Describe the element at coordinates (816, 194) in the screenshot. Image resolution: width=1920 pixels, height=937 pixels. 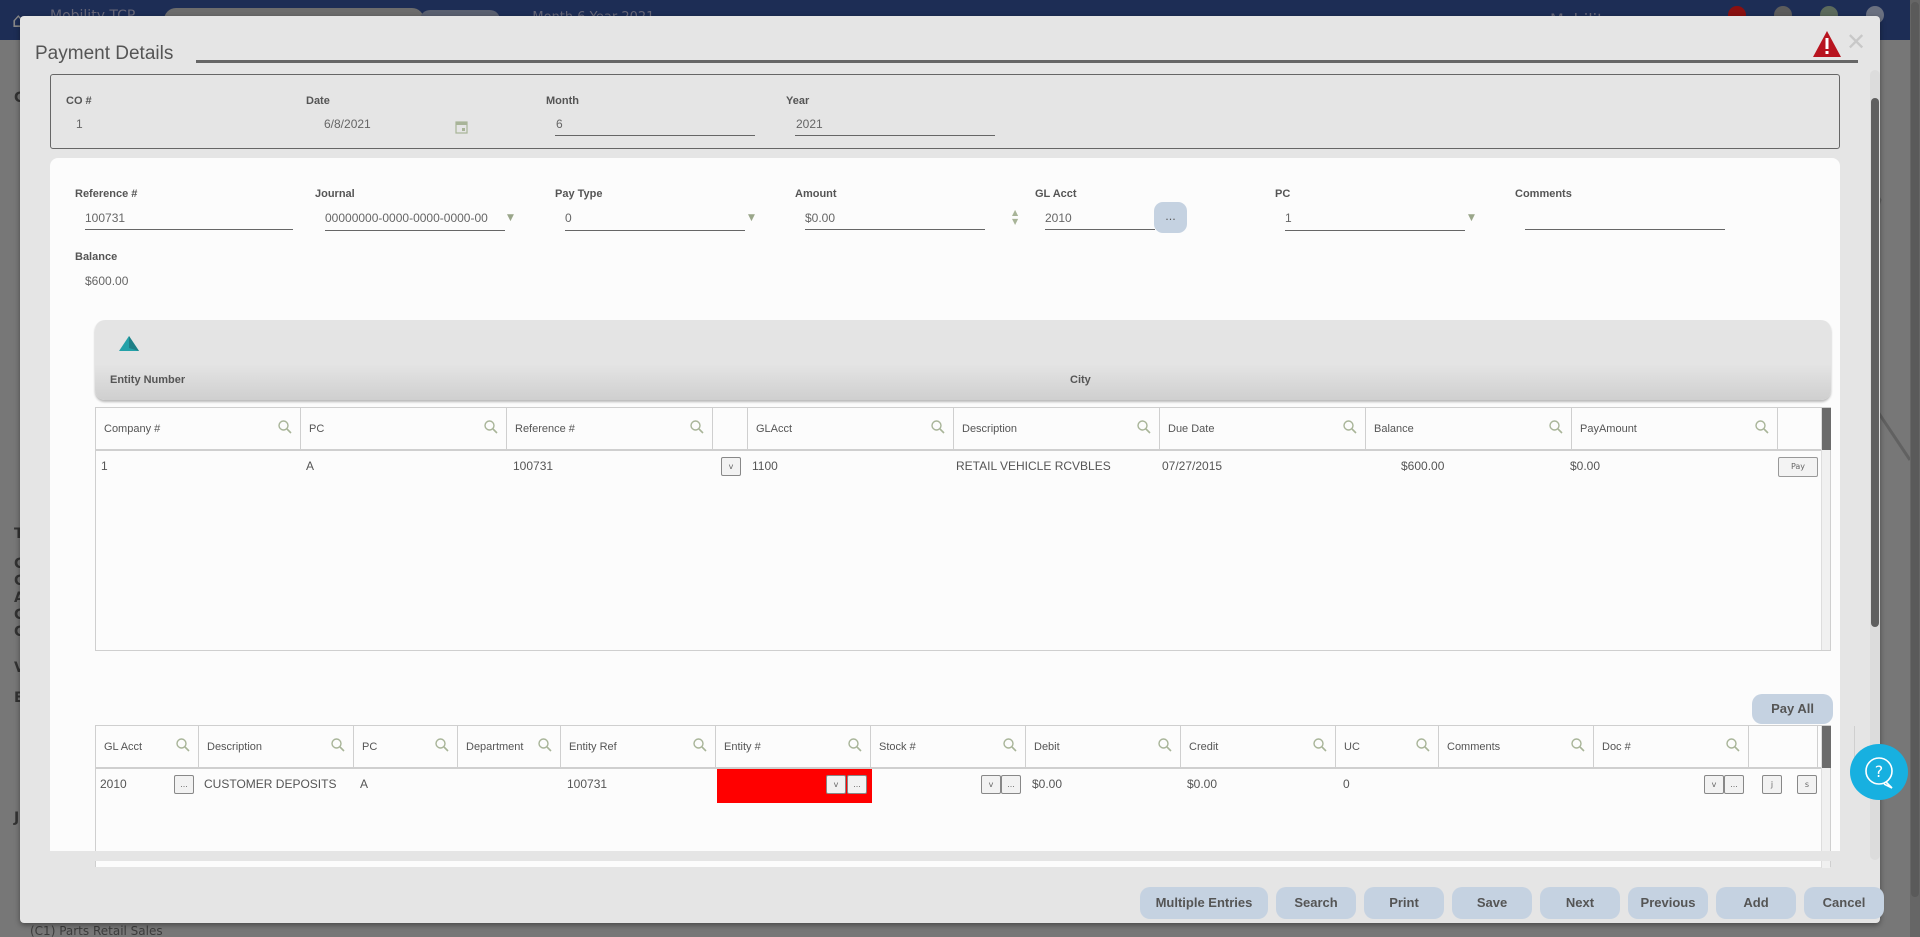
I see `amount-label: Amount` at that location.